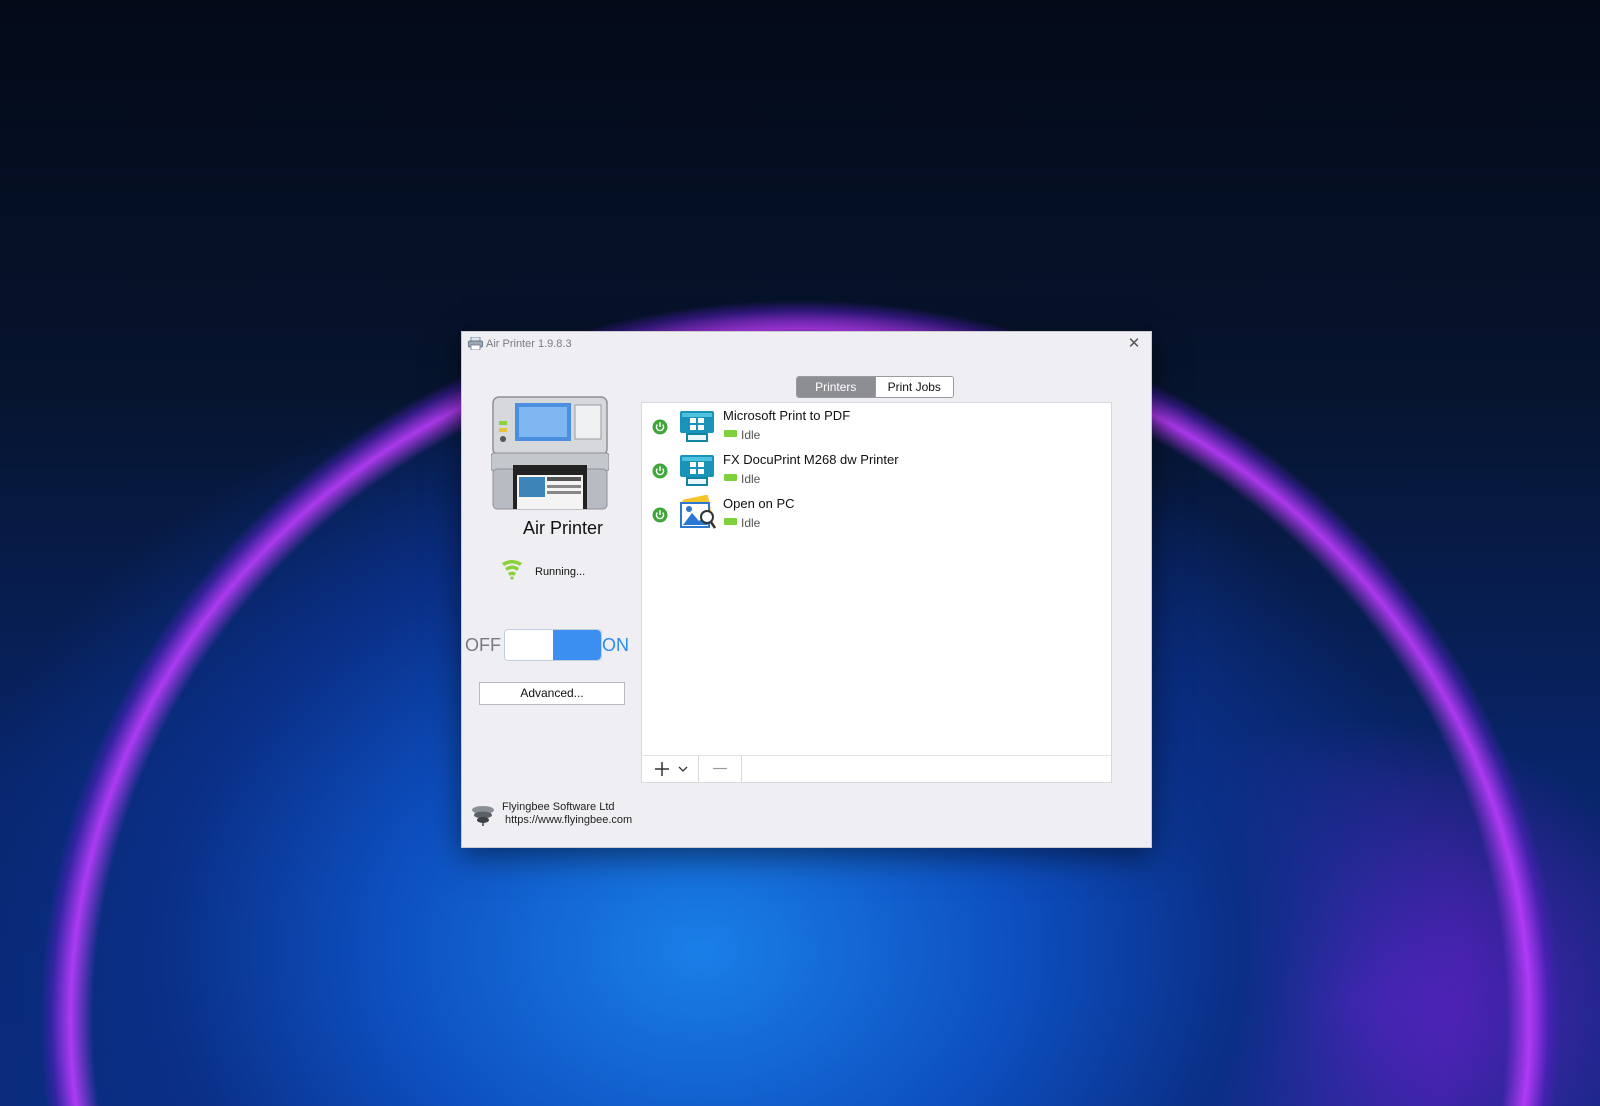 This screenshot has height=1106, width=1600. I want to click on app-name: Air Printer, so click(562, 528).